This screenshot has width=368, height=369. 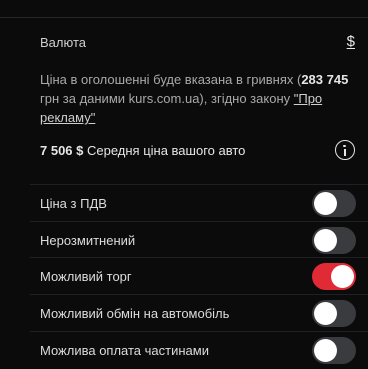 I want to click on average-price: 7 506 $ Середня ціна вашого авто, so click(x=142, y=150).